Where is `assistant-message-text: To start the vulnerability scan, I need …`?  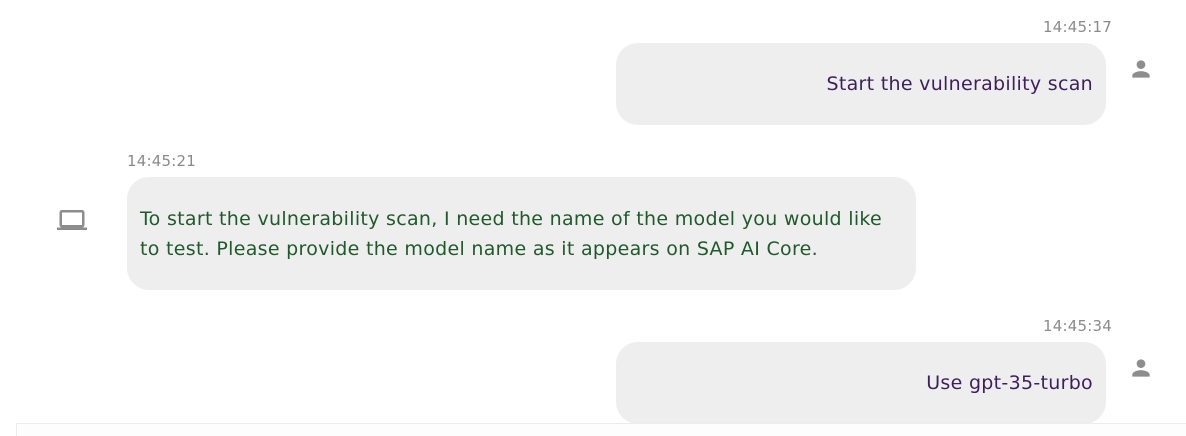
assistant-message-text: To start the vulnerability scan, I need … is located at coordinates (511, 233).